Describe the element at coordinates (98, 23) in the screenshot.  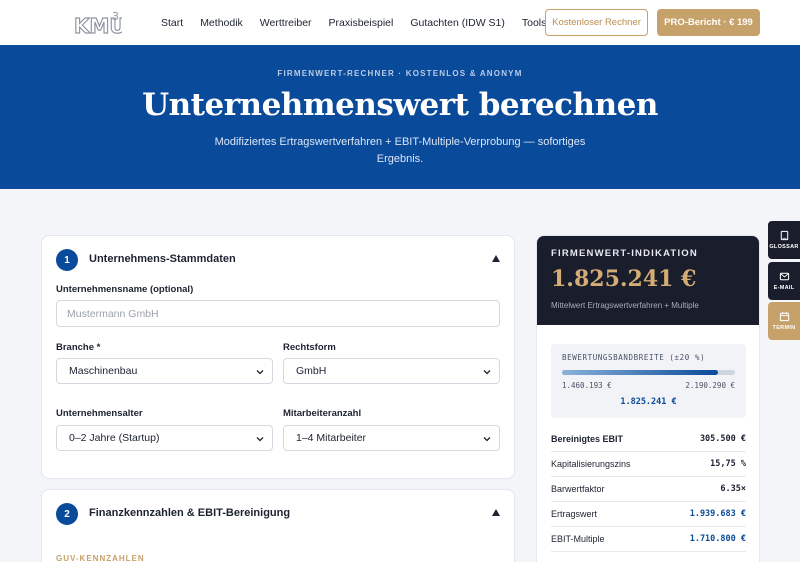
I see `kmu-logo: KMU 3` at that location.